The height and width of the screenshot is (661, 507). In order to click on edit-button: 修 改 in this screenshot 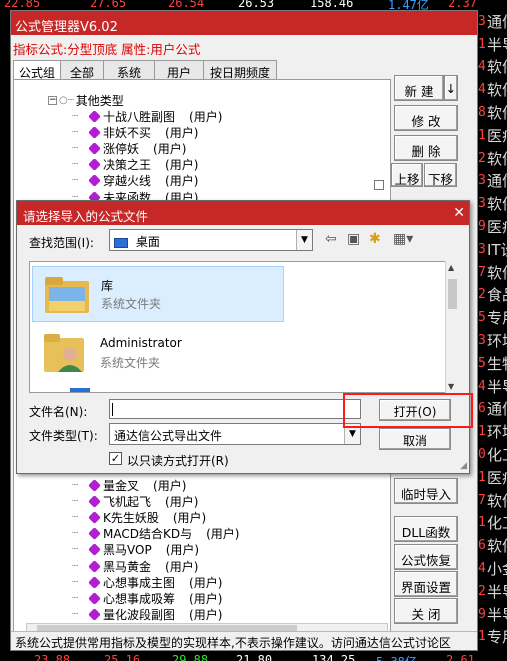, I will do `click(426, 118)`.